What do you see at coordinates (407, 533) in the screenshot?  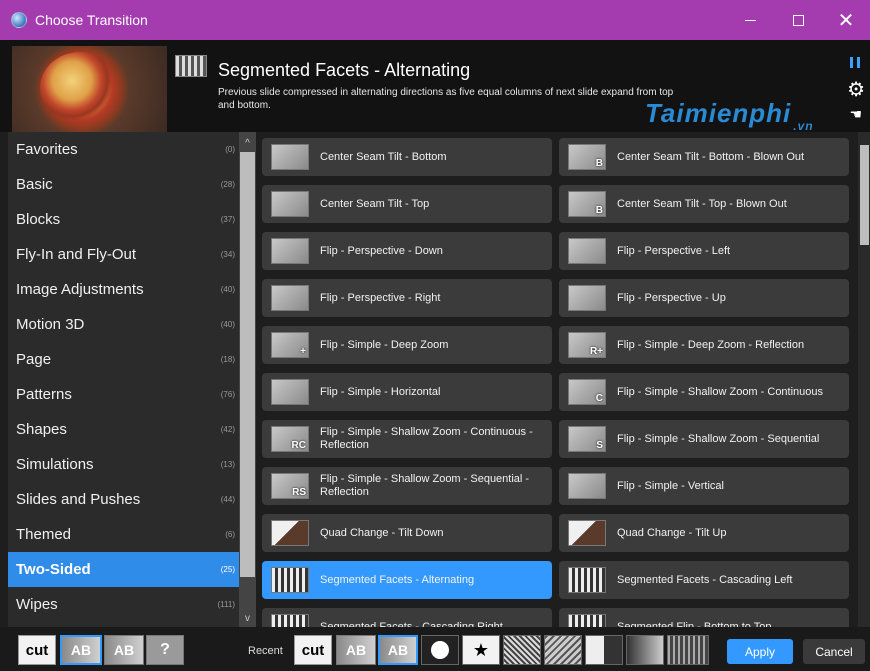 I see `transition-tile: Quad Change - Tilt Down` at bounding box center [407, 533].